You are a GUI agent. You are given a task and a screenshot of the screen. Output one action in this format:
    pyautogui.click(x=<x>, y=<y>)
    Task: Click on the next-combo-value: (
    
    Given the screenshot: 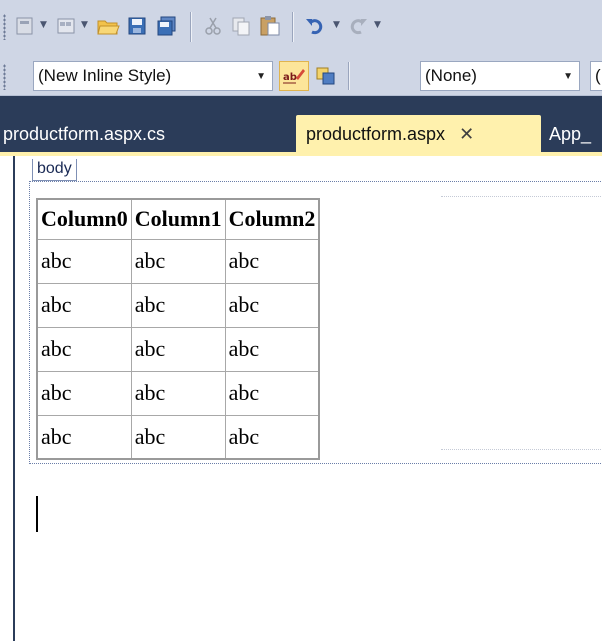 What is the action you would take?
    pyautogui.click(x=598, y=75)
    